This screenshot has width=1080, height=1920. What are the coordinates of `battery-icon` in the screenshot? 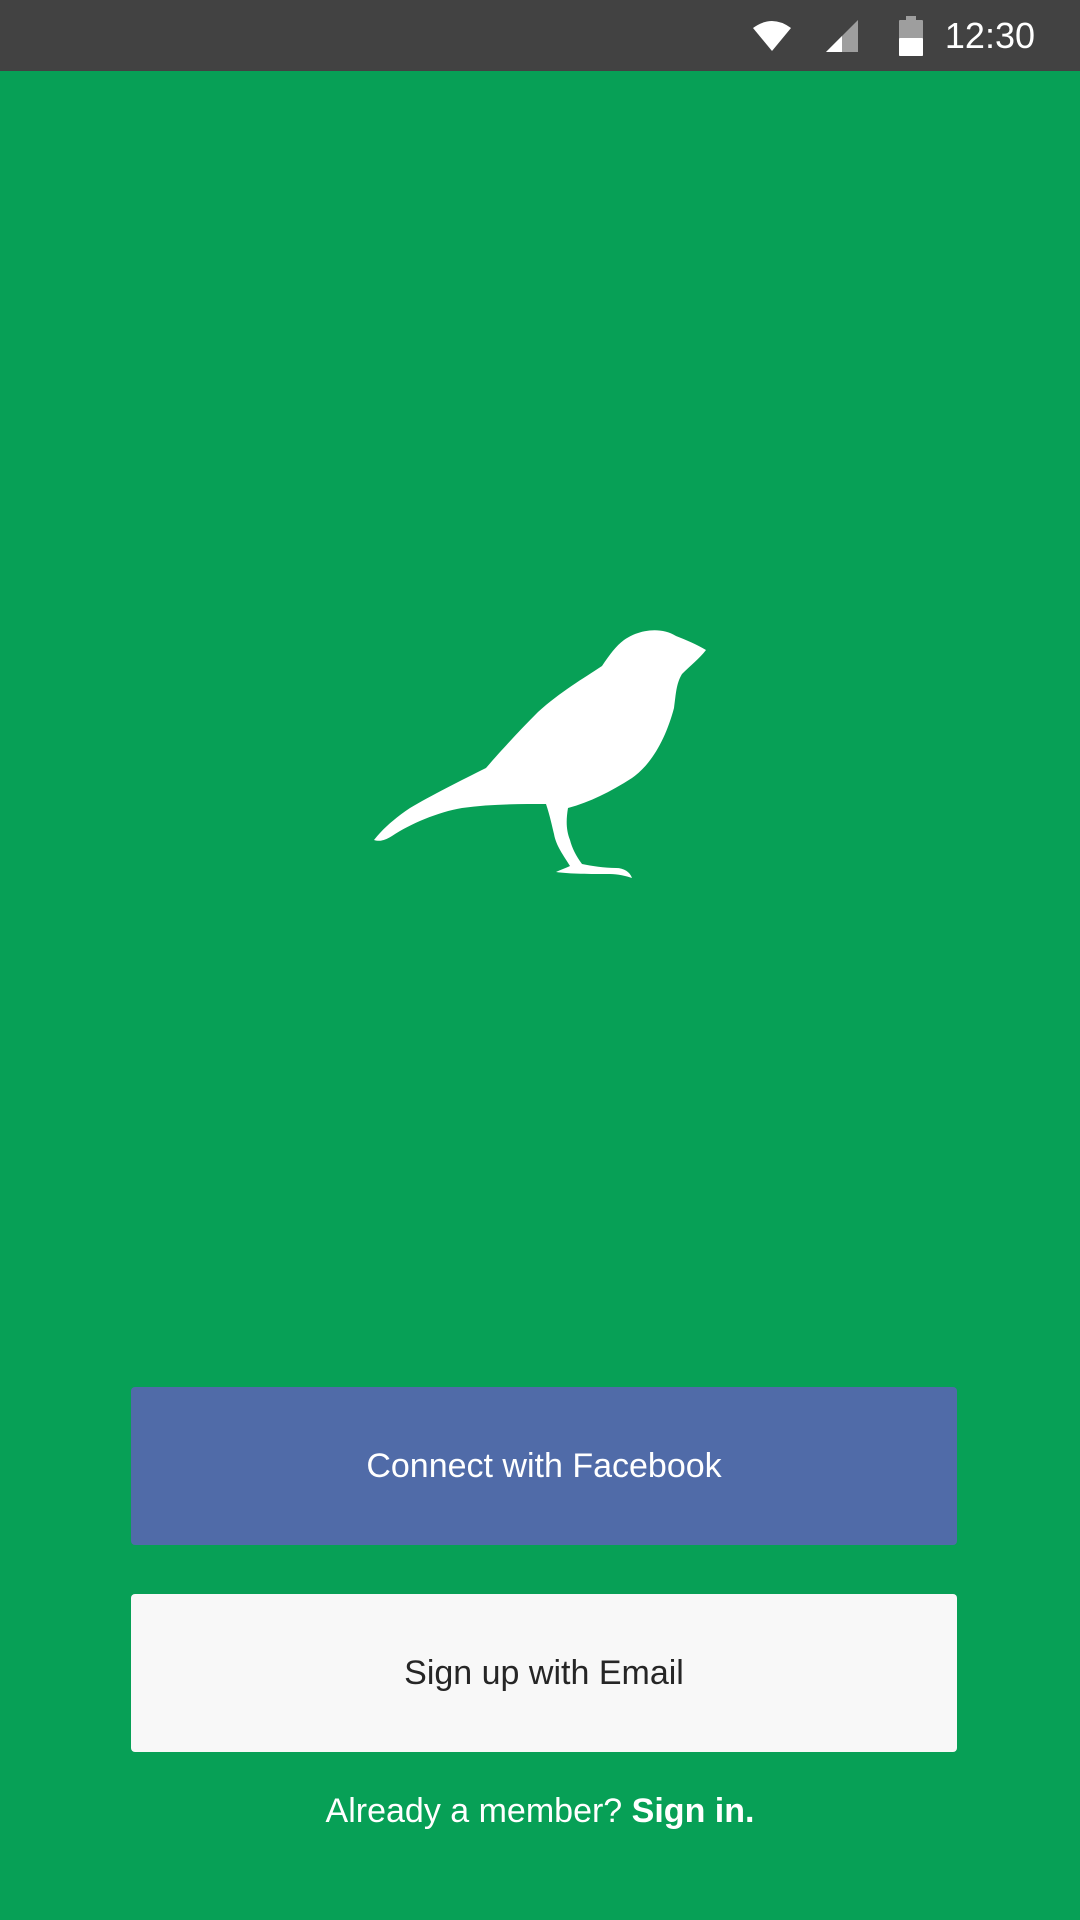 It's located at (911, 35).